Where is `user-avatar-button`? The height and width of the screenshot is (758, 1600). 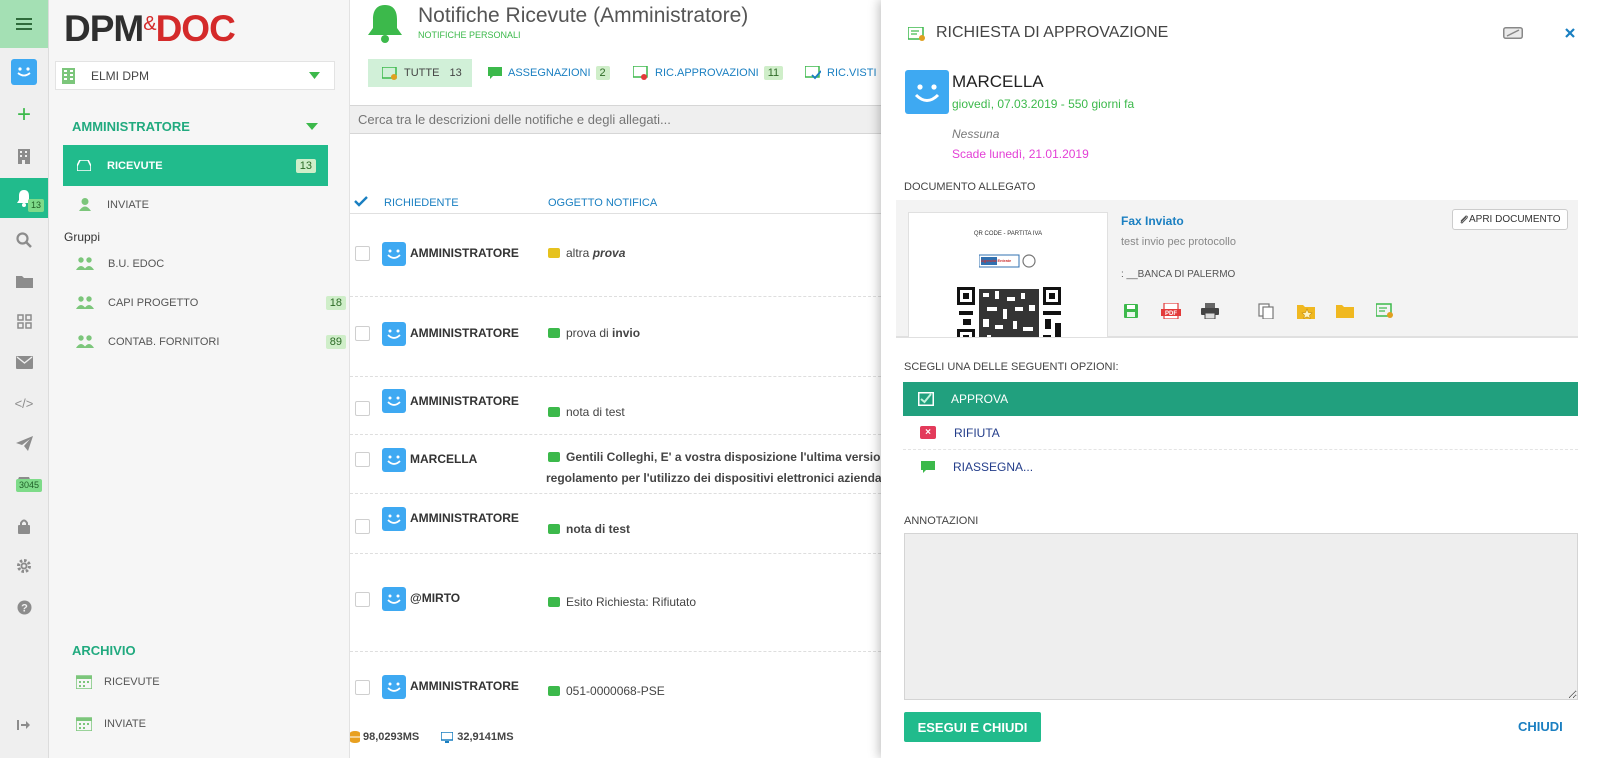 user-avatar-button is located at coordinates (24, 72).